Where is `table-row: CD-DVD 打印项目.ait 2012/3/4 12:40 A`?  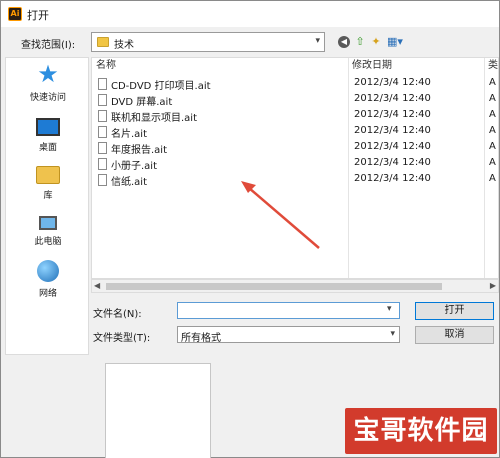 table-row: CD-DVD 打印项目.ait 2012/3/4 12:40 A is located at coordinates (295, 84).